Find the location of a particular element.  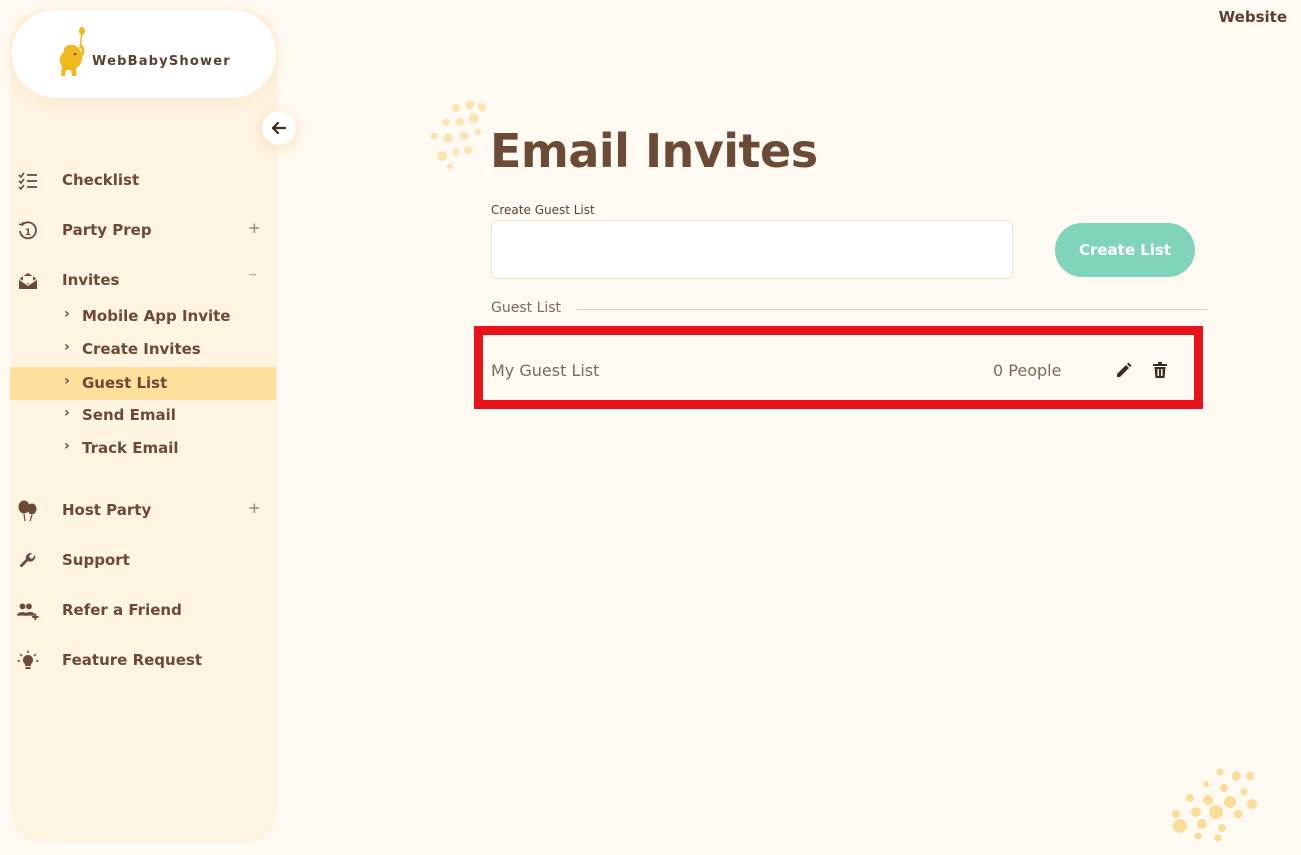

sidebar-item-support: Support is located at coordinates (144, 560).